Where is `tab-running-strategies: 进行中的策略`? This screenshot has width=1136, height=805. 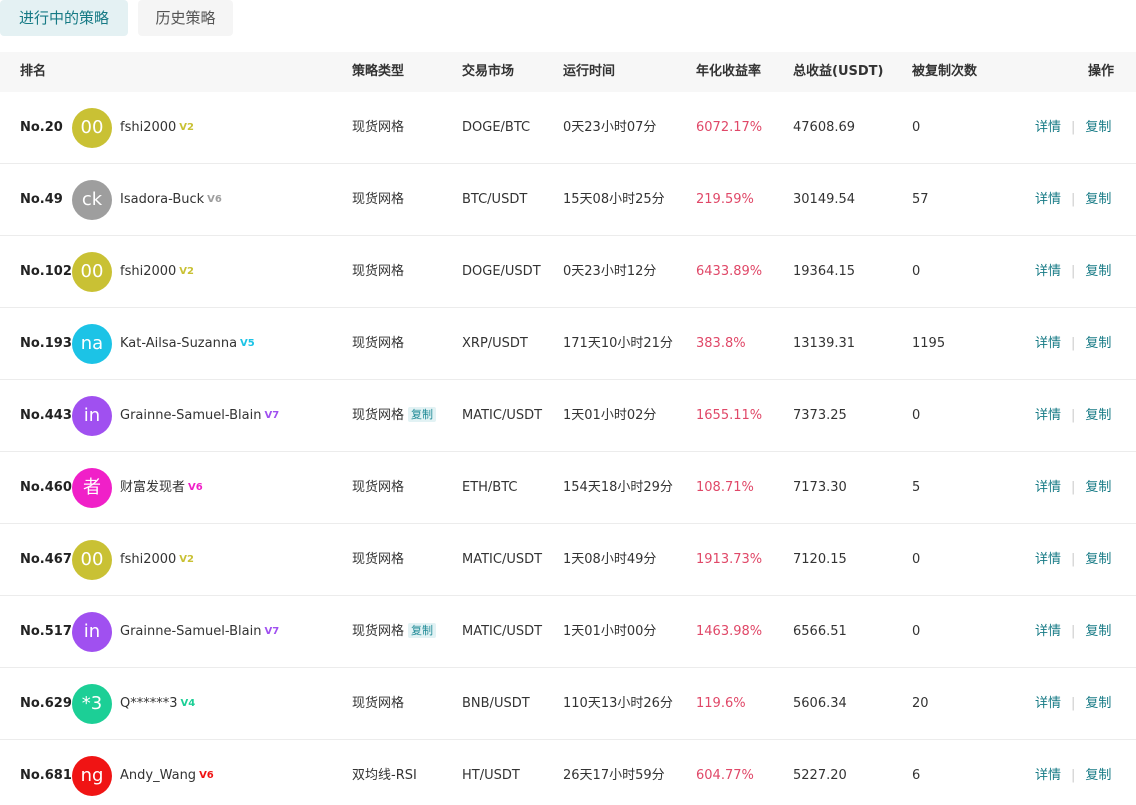
tab-running-strategies: 进行中的策略 is located at coordinates (64, 18).